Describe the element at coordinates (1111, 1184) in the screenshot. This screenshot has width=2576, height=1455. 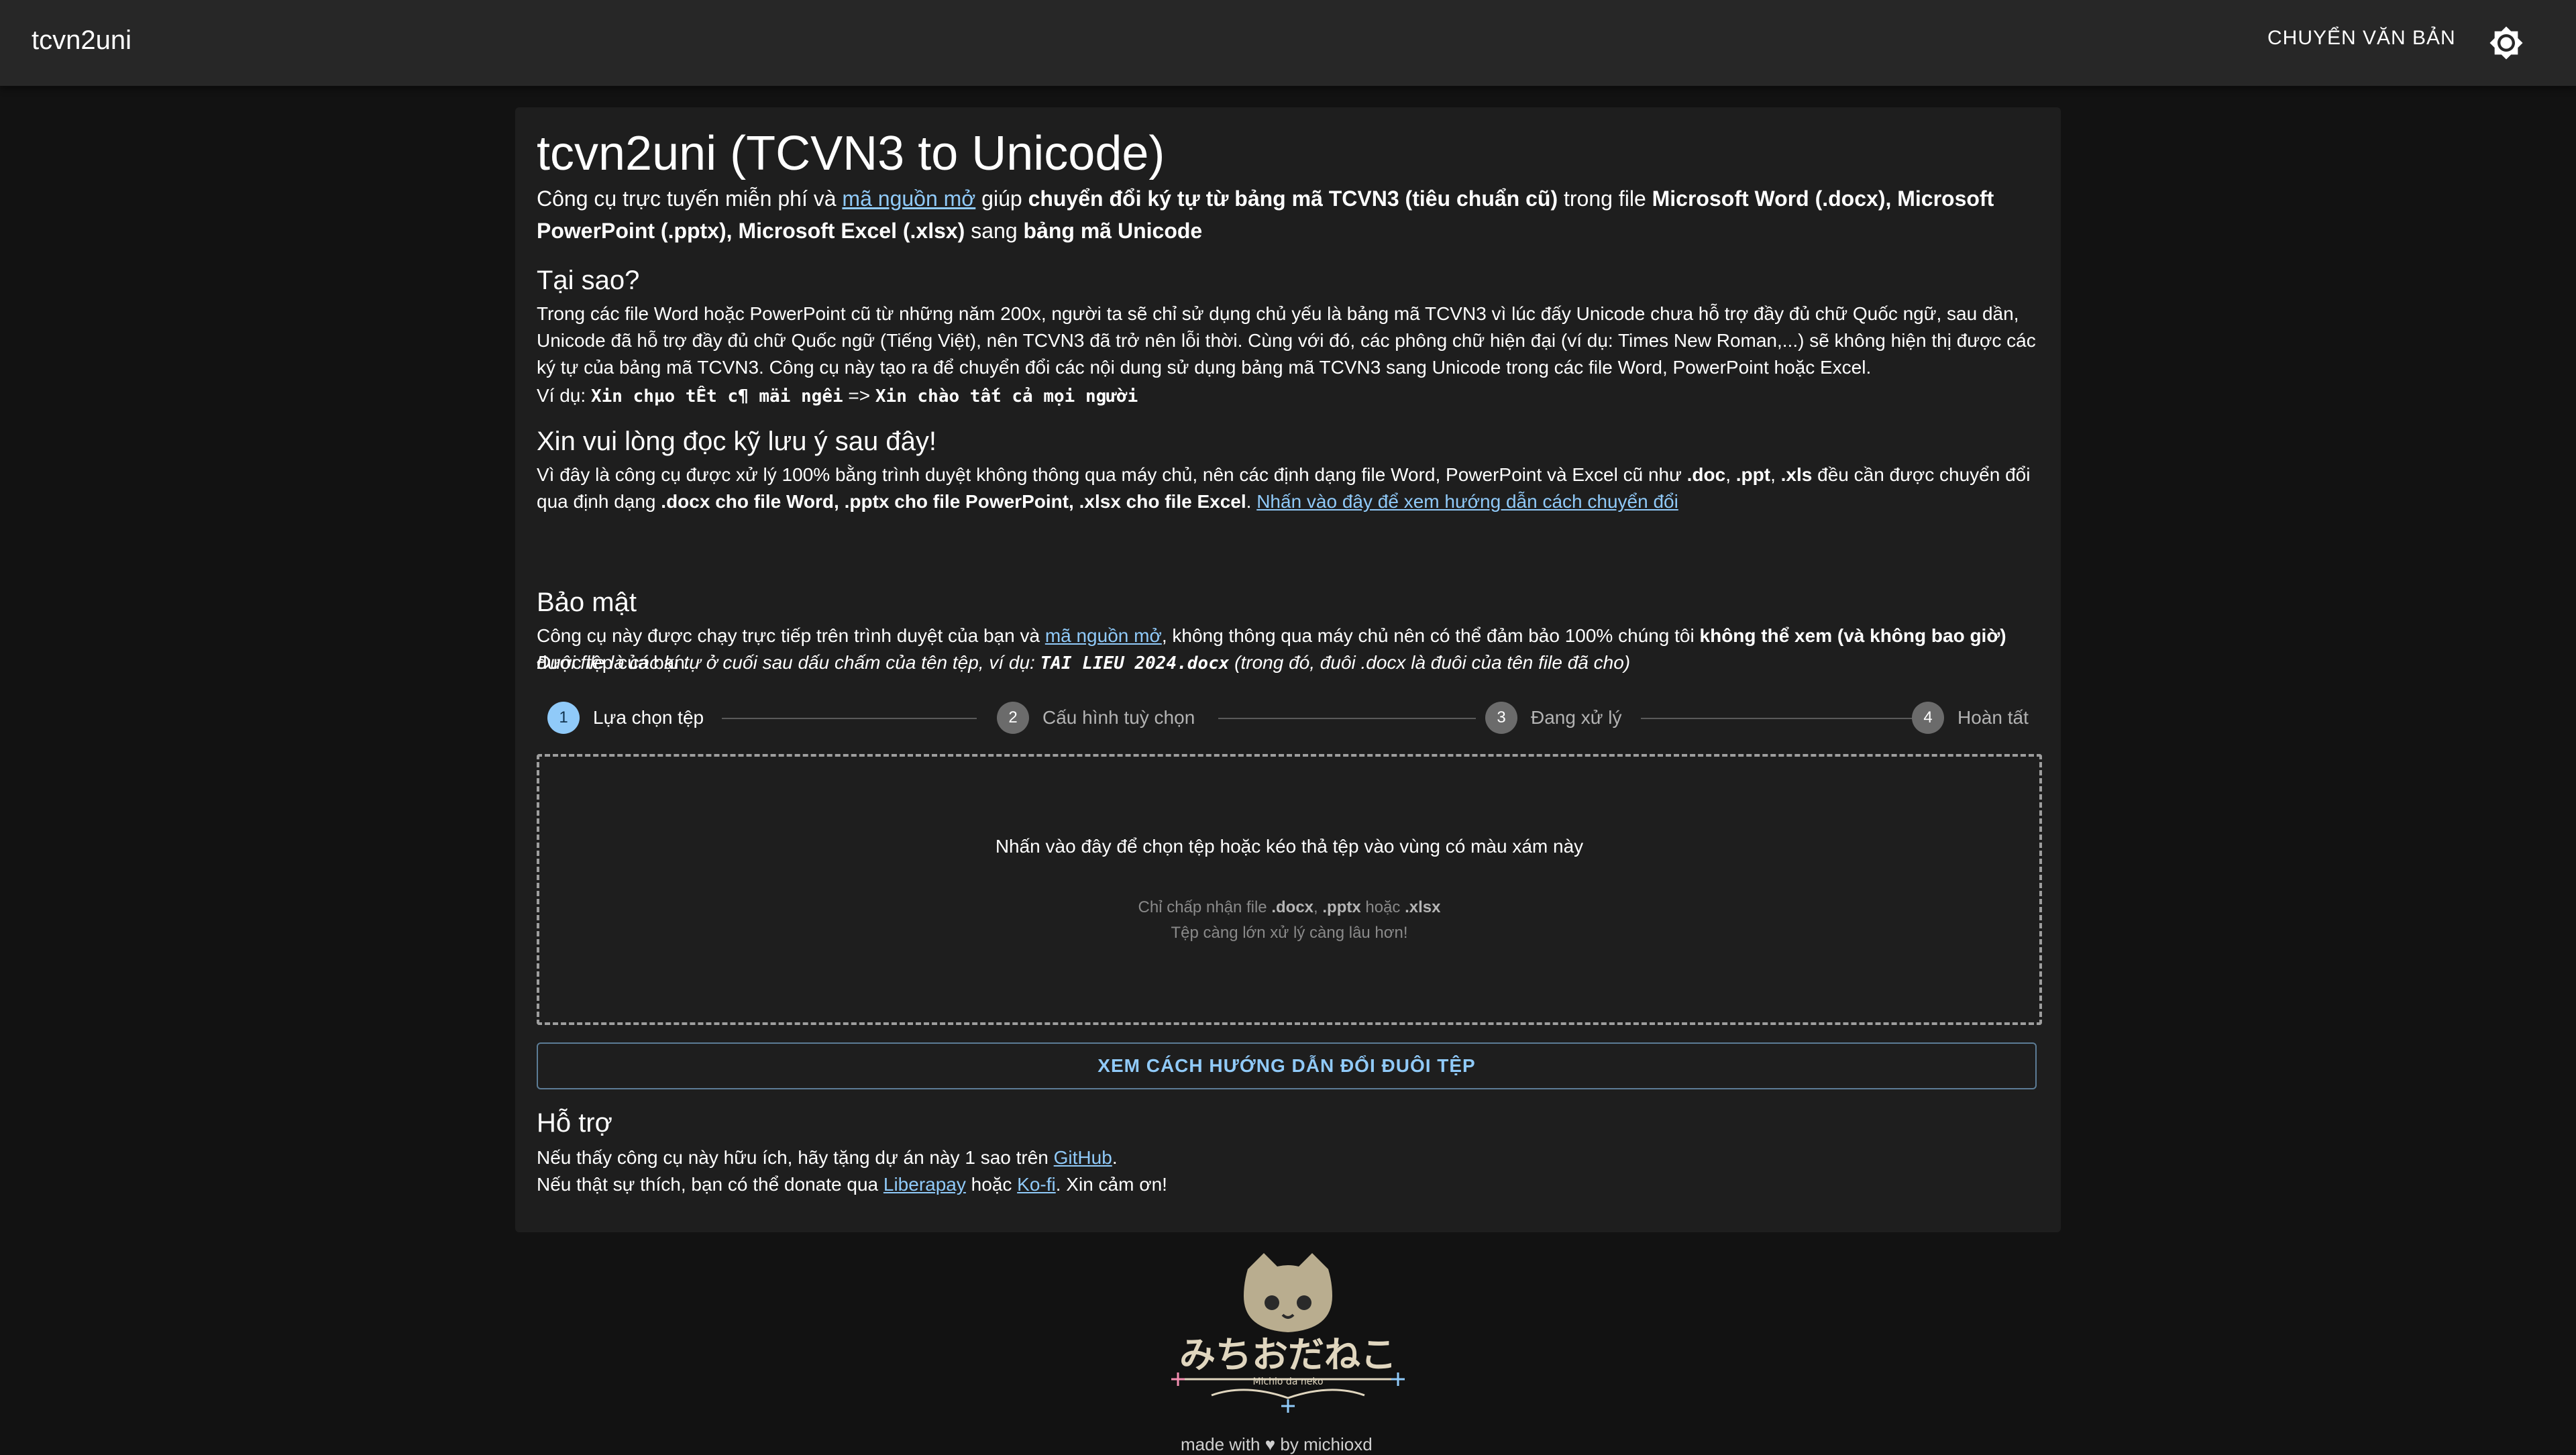
I see `support-suffix-2: . Xin cảm ơn!` at that location.